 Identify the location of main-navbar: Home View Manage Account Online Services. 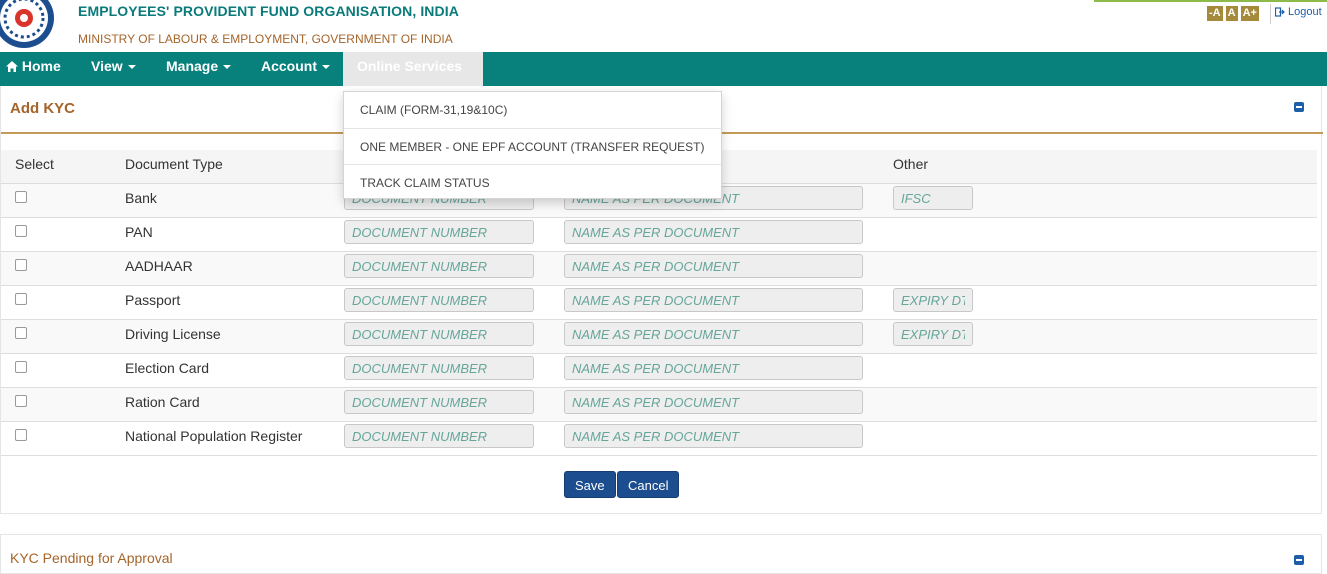
(663, 75).